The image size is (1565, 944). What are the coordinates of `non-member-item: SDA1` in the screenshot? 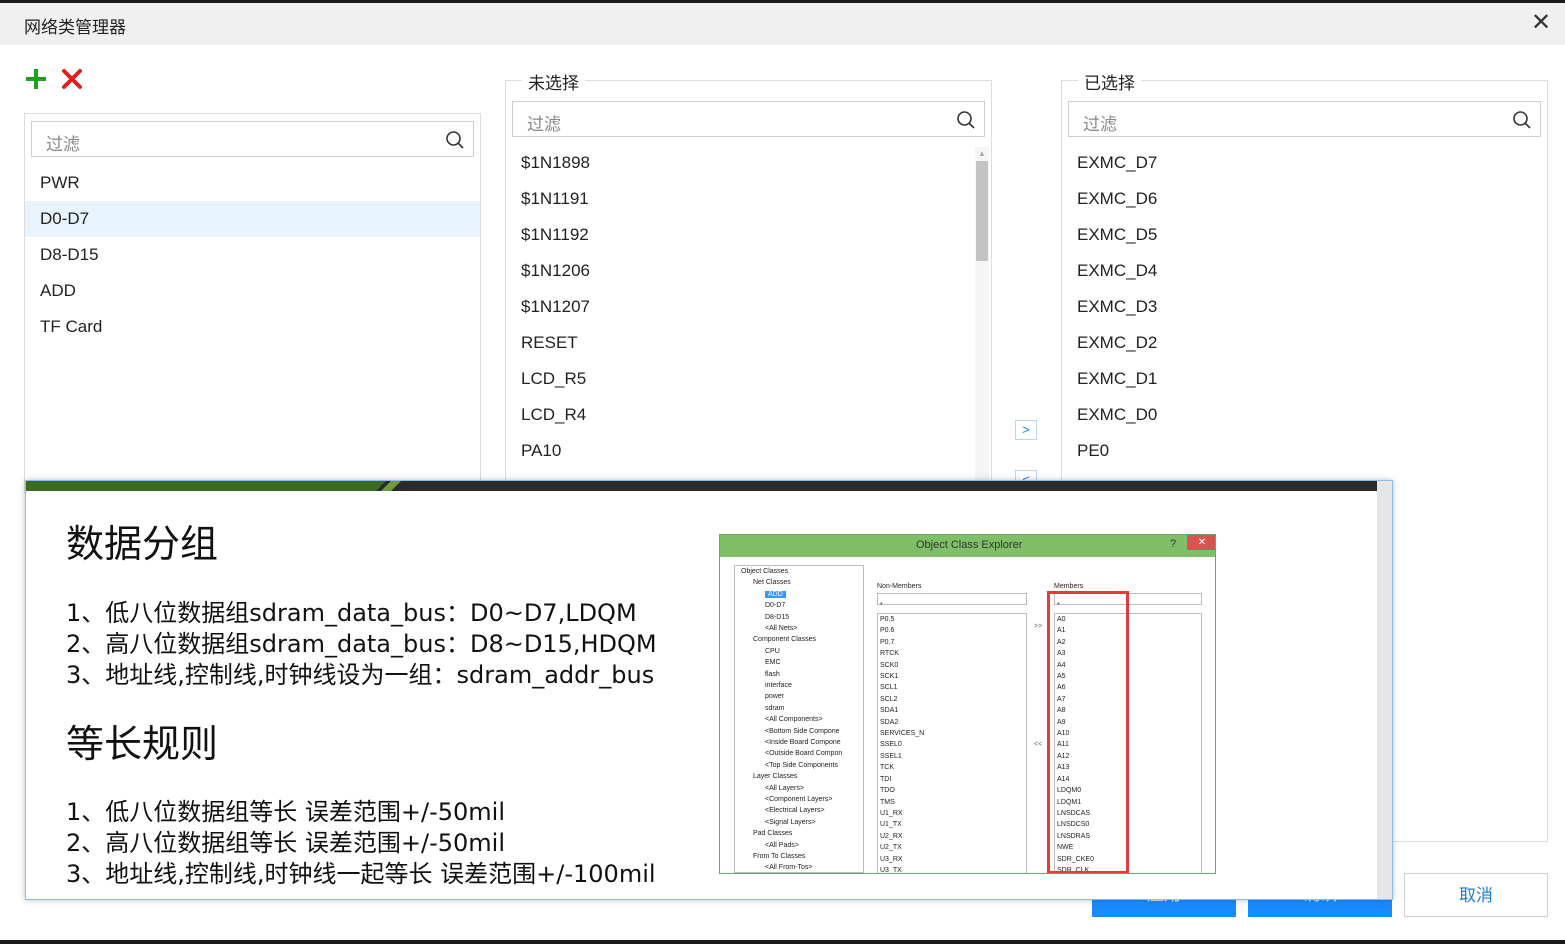 It's located at (889, 711).